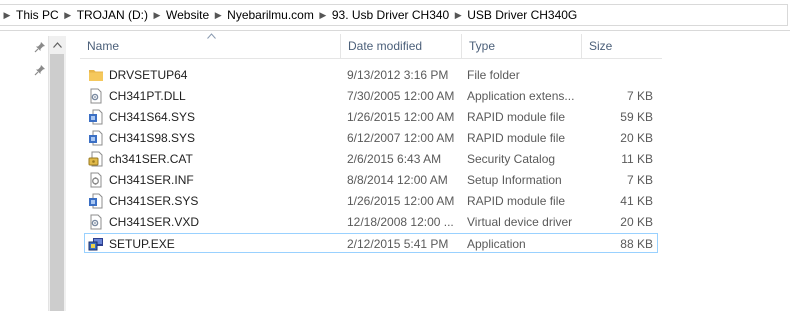  Describe the element at coordinates (152, 138) in the screenshot. I see `file-name: CH341S98.SYS` at that location.